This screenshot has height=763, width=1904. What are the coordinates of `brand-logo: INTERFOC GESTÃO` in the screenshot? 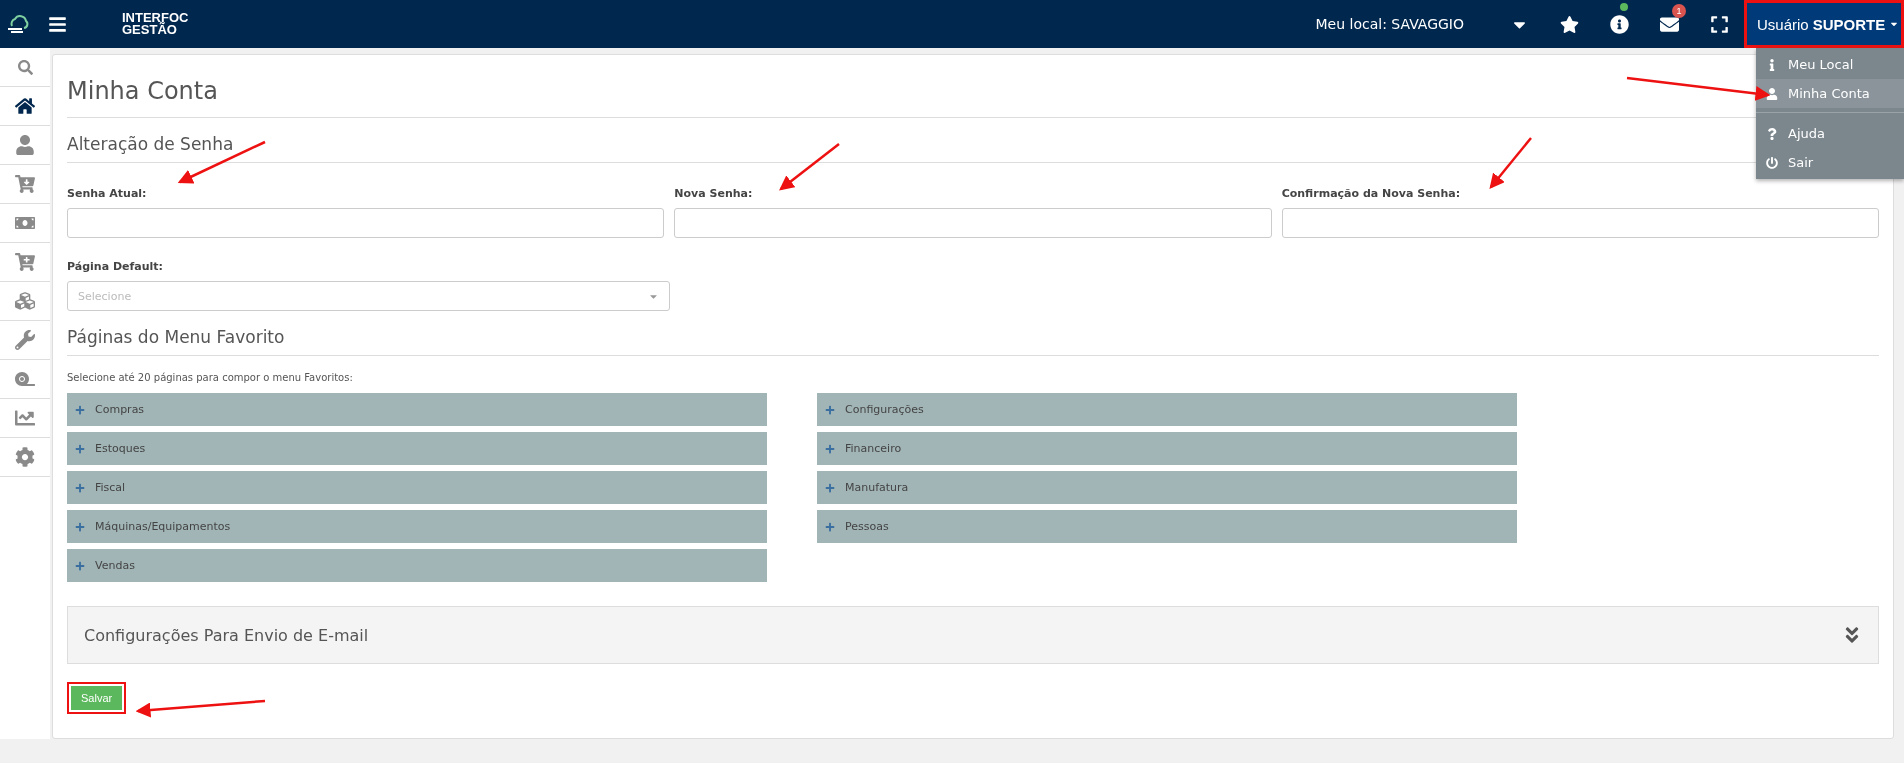 It's located at (155, 24).